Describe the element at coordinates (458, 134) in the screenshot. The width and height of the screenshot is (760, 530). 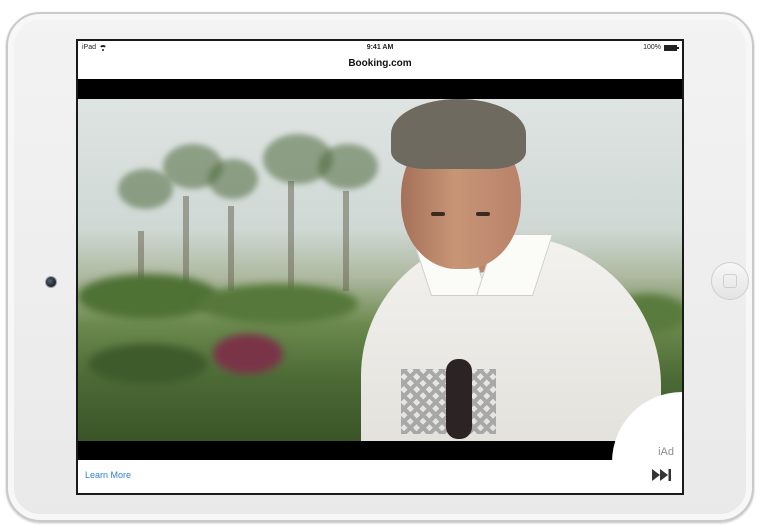
I see `hair` at that location.